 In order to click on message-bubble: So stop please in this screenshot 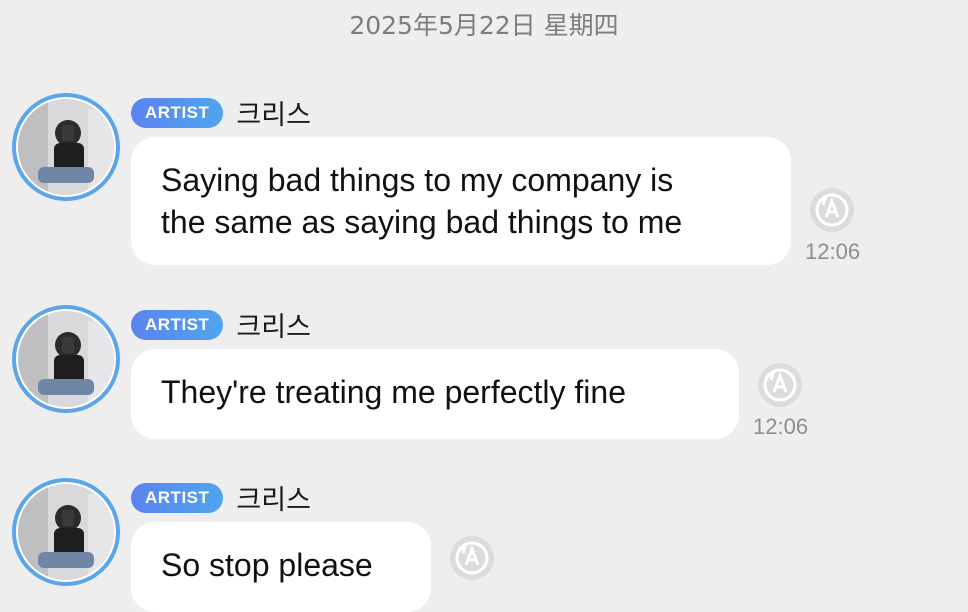, I will do `click(281, 567)`.